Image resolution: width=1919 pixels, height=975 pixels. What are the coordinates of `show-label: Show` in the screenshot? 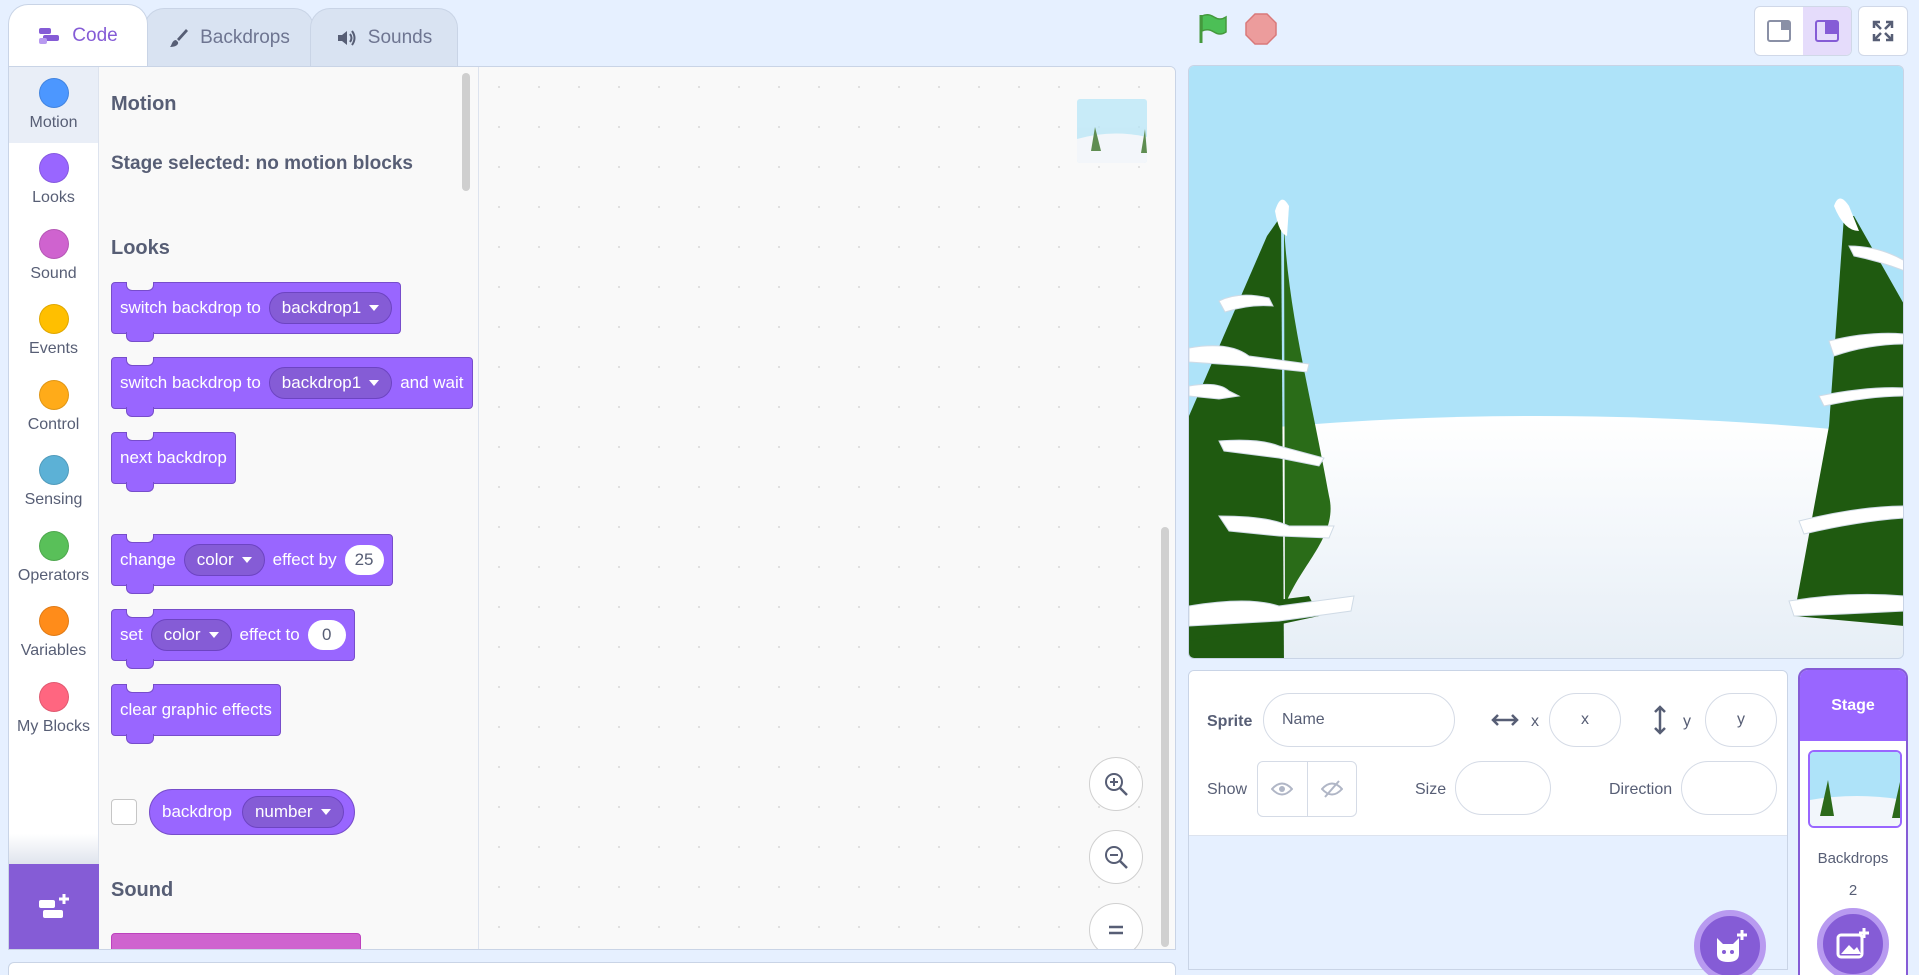 It's located at (1227, 789).